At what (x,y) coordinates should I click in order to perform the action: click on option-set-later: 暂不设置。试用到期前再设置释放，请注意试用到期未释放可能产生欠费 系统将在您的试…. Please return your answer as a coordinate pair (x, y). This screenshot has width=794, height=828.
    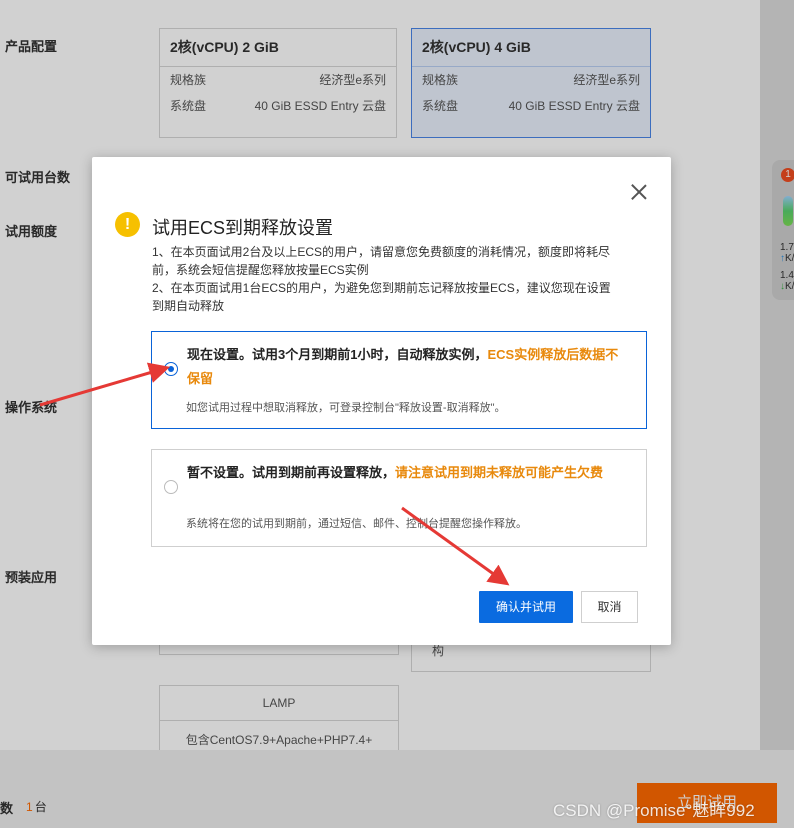
    Looking at the image, I should click on (399, 498).